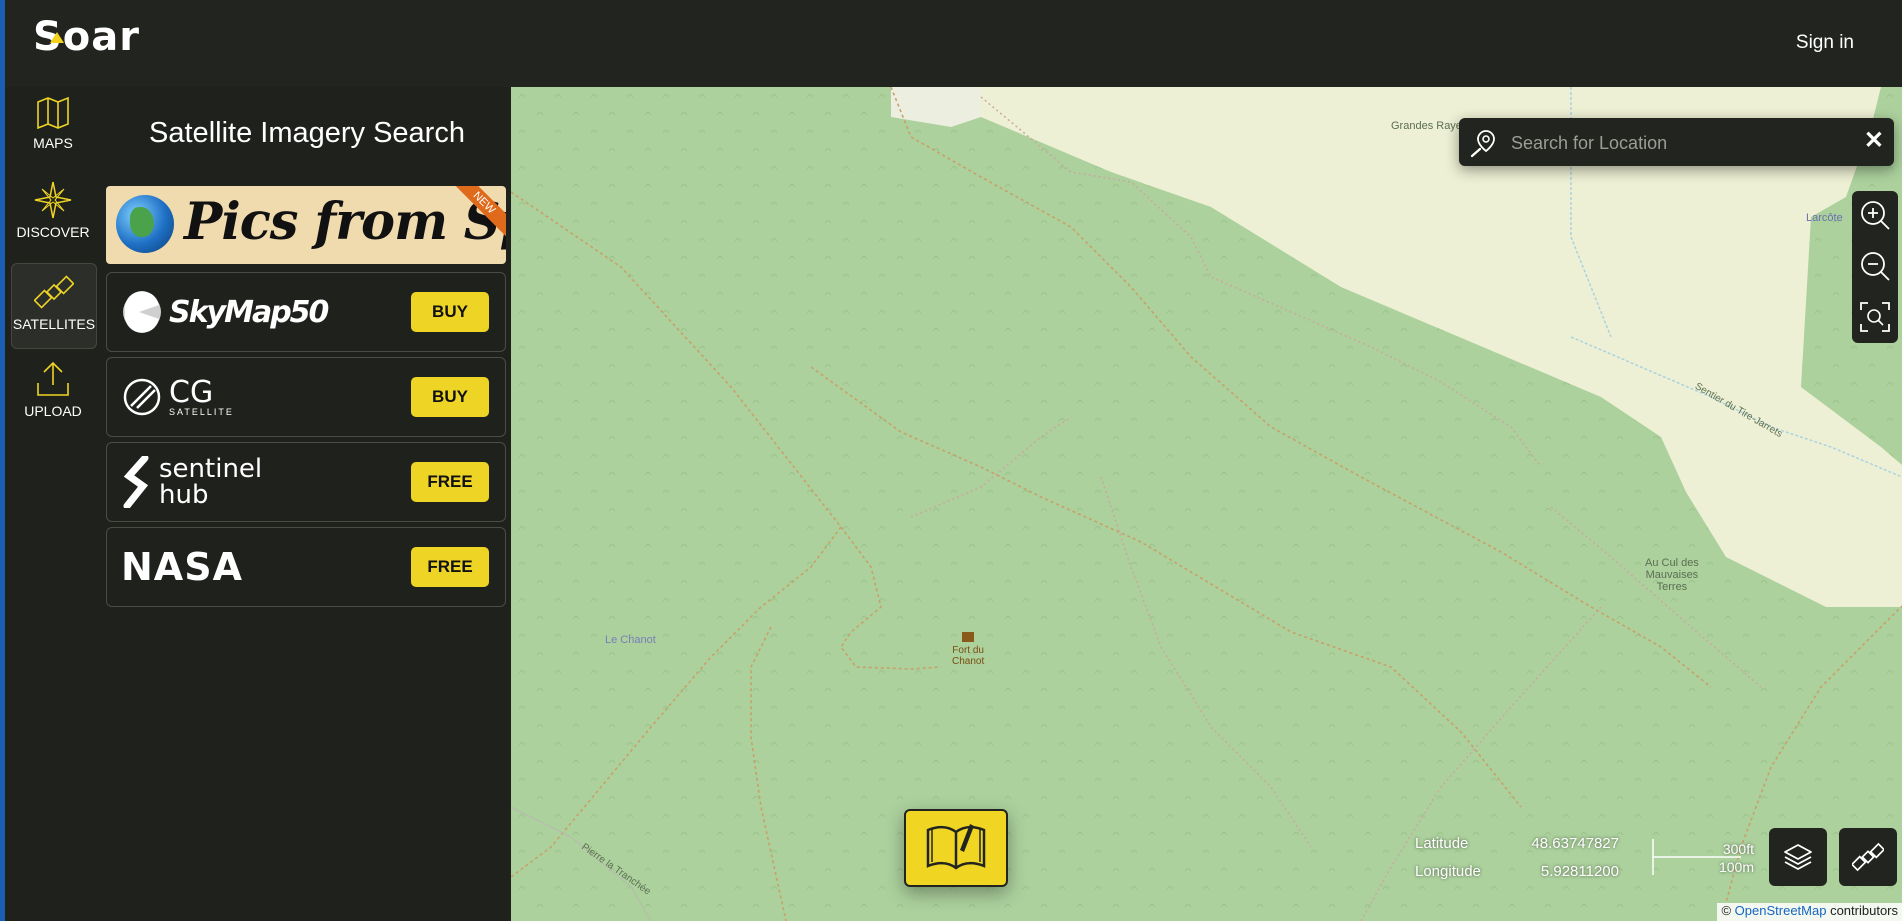 This screenshot has width=1902, height=921. I want to click on provider-subname: SATELLITE, so click(201, 411).